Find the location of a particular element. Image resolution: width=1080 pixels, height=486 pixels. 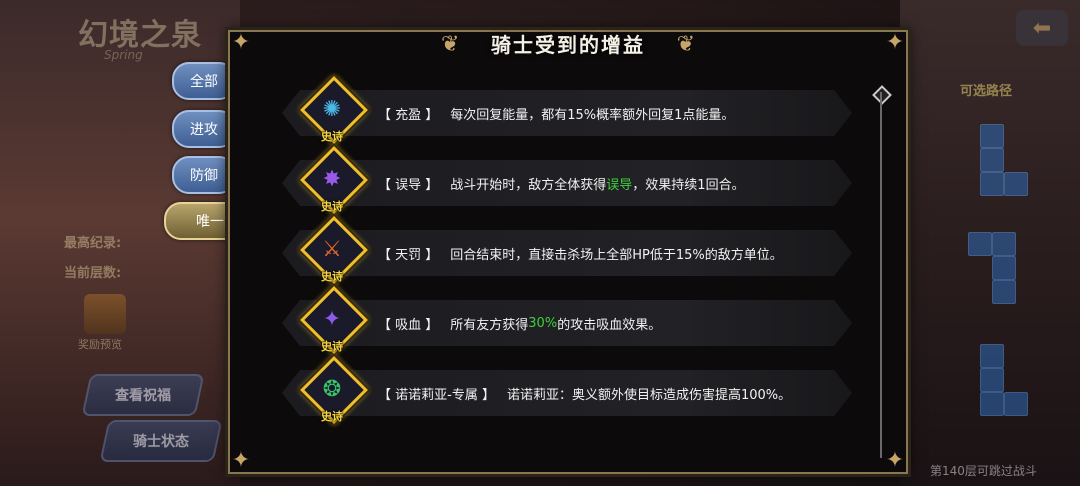

buff-name: 【 充盈 】 is located at coordinates (408, 115).